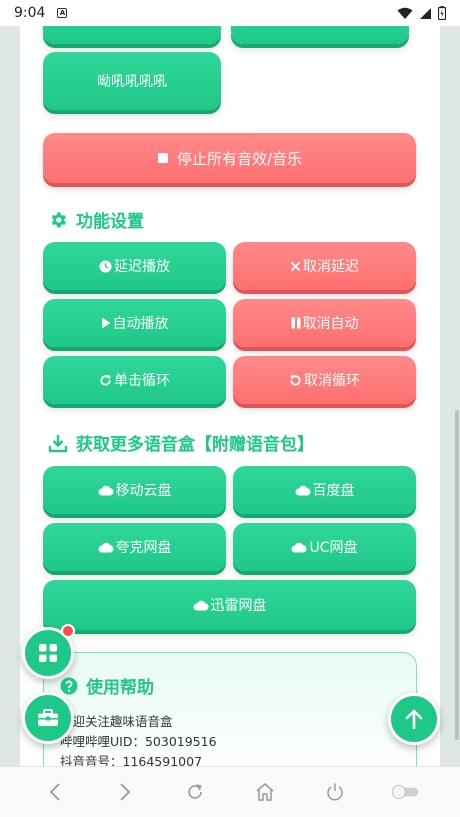 The height and width of the screenshot is (817, 460). I want to click on power-button, so click(335, 792).